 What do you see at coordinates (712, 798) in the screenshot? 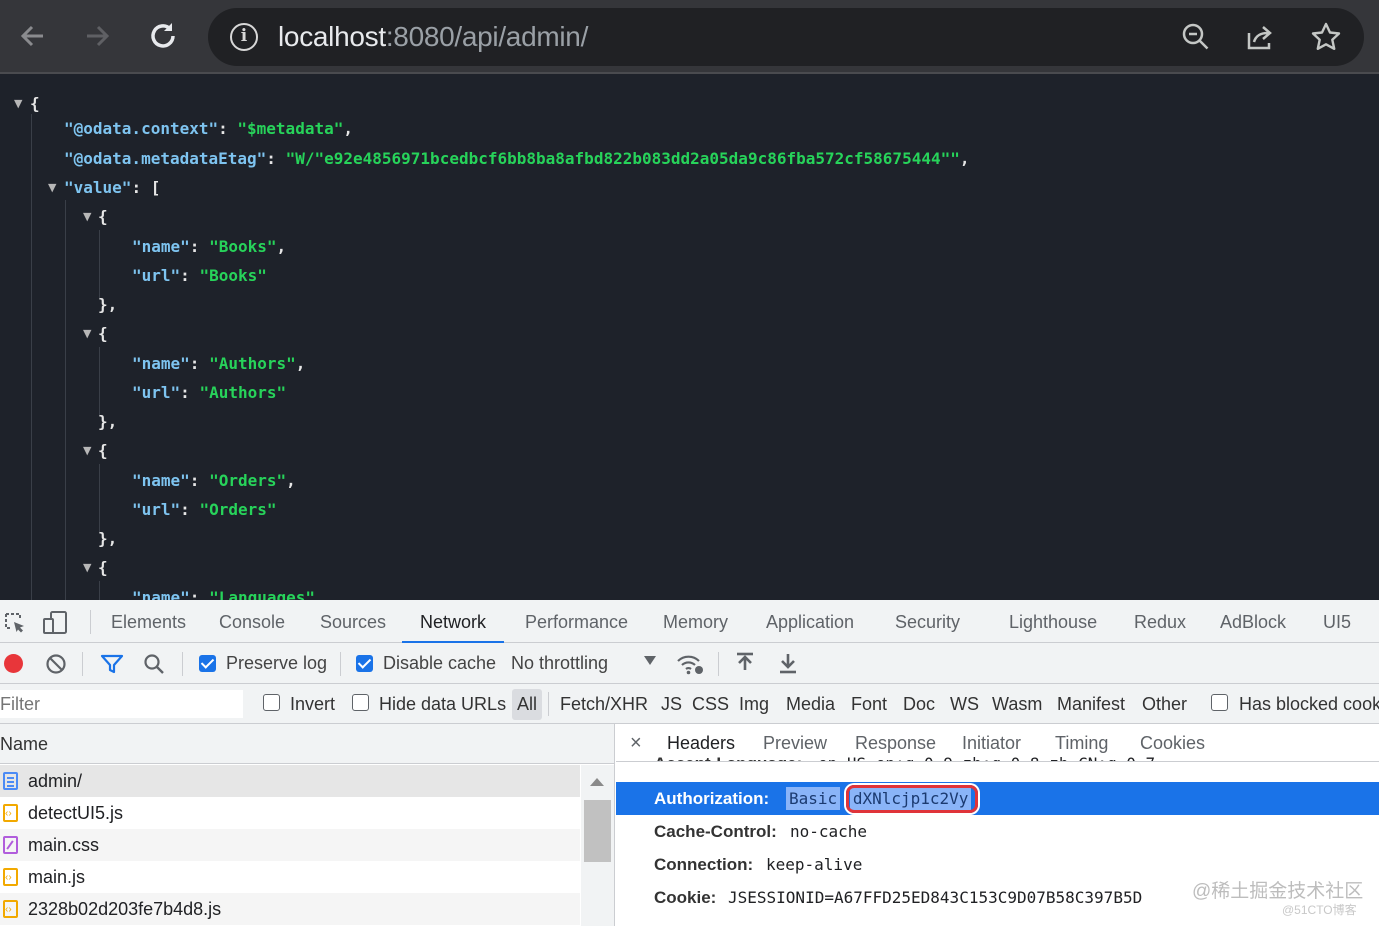
I see `header-name: Authorization:` at bounding box center [712, 798].